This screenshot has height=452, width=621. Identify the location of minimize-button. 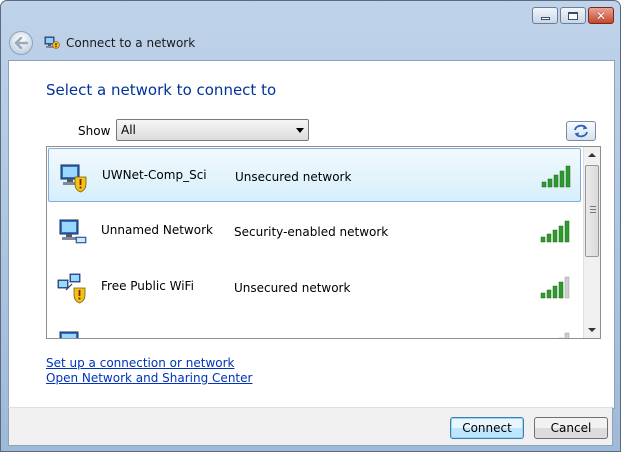
(545, 15).